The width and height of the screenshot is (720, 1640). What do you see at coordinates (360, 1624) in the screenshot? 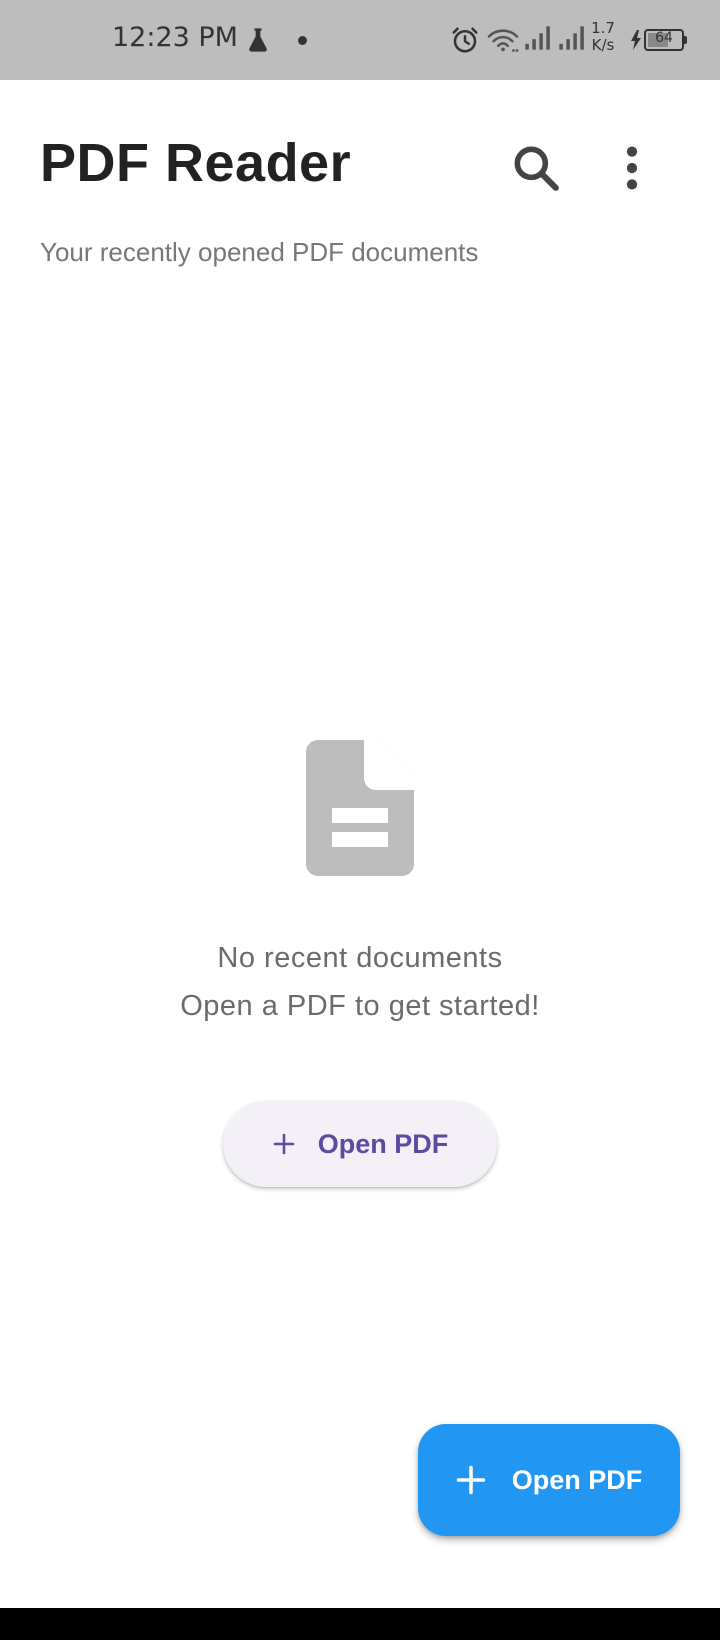
I see `navigation-bar` at bounding box center [360, 1624].